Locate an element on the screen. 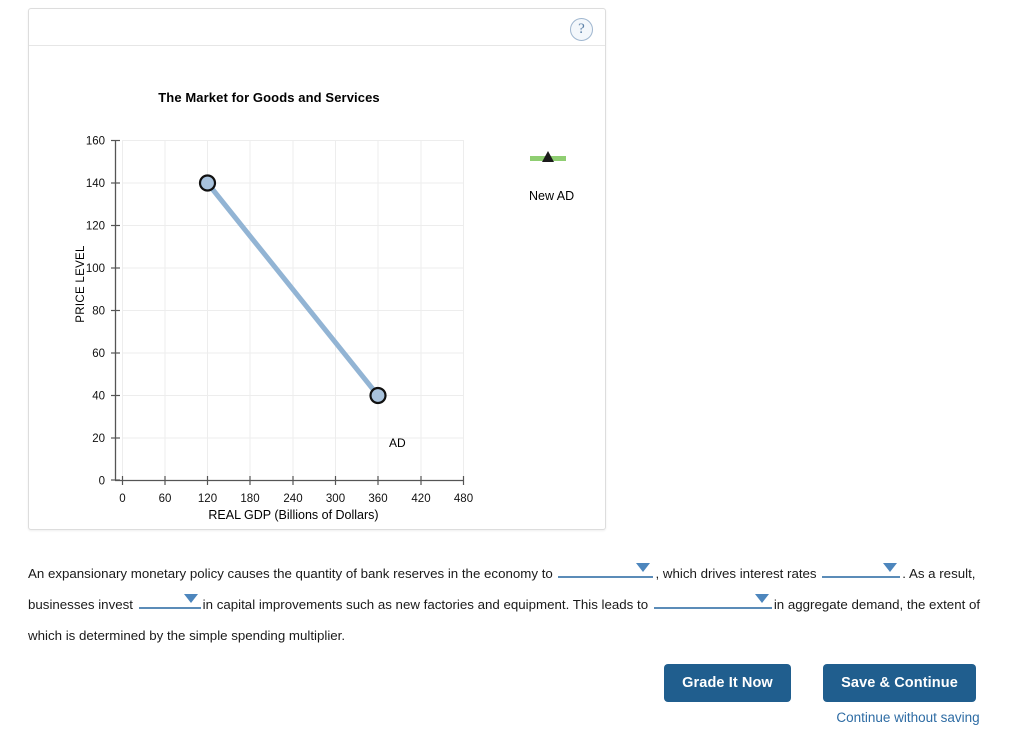 Image resolution: width=1024 pixels, height=739 pixels. y-tick-label: 40 is located at coordinates (98, 397).